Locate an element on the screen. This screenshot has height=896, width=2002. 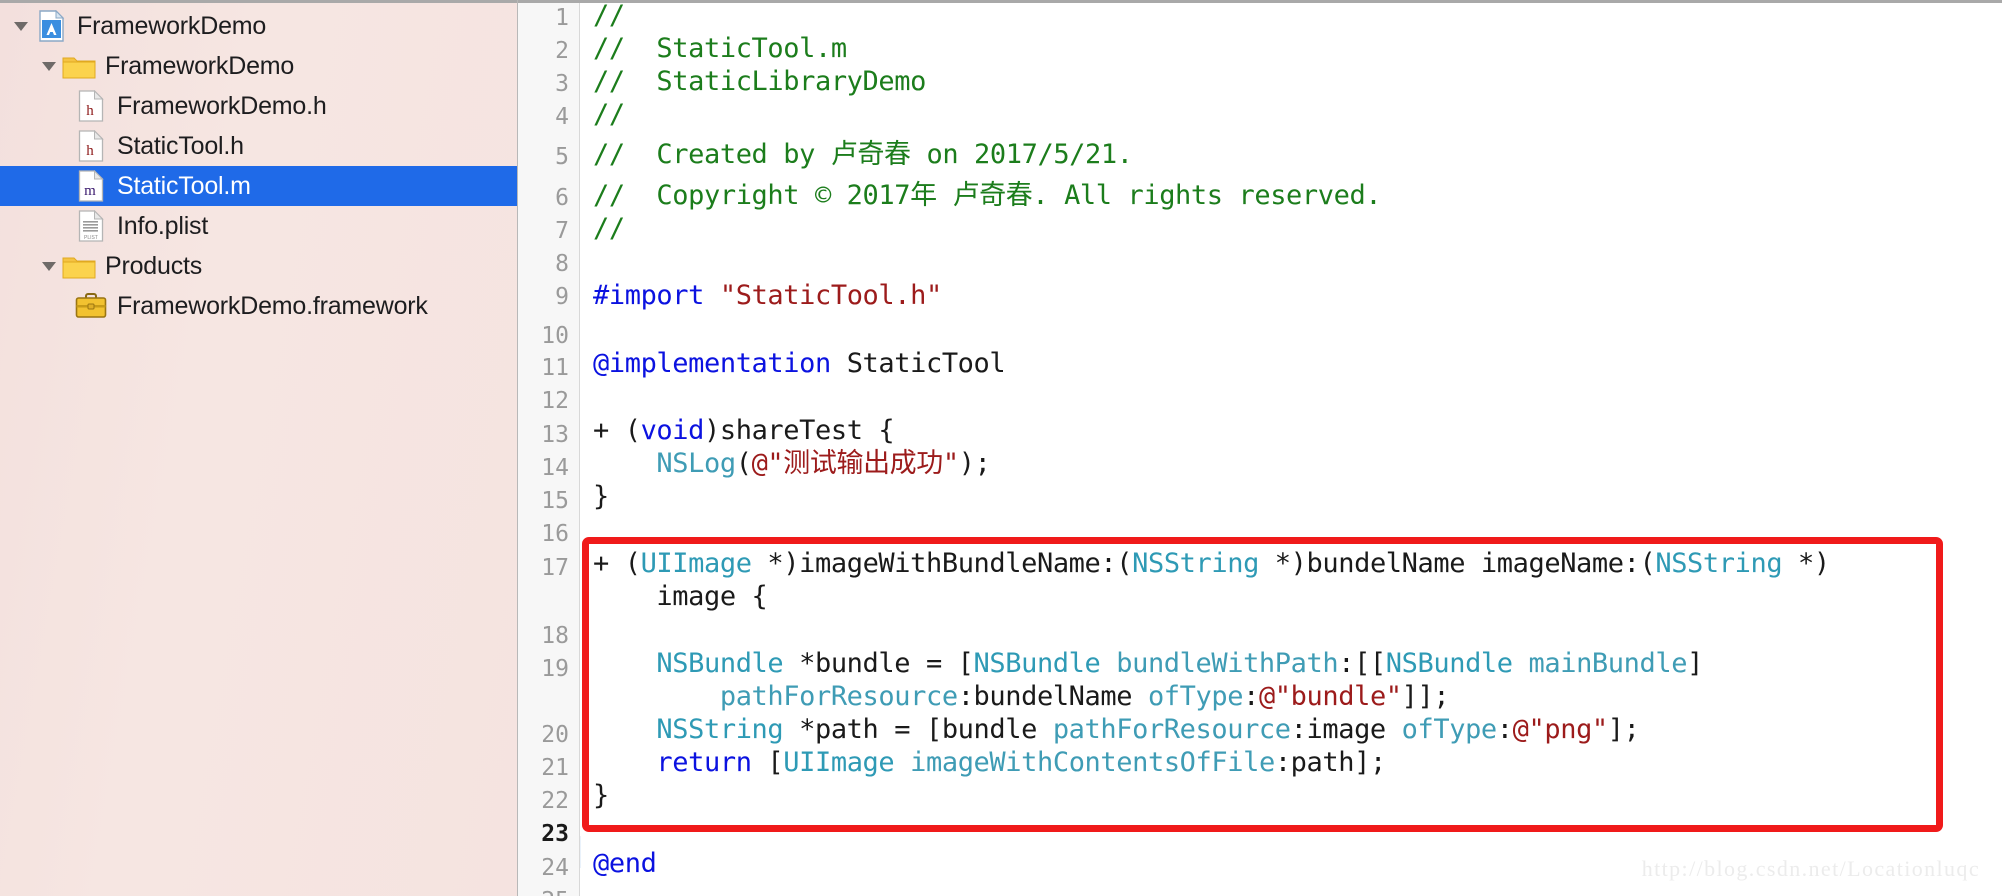
selector-token: ofType is located at coordinates (1195, 696).